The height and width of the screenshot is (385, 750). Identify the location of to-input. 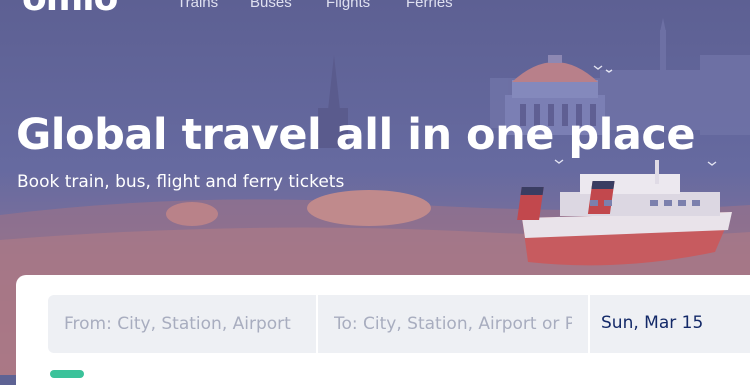
(453, 324).